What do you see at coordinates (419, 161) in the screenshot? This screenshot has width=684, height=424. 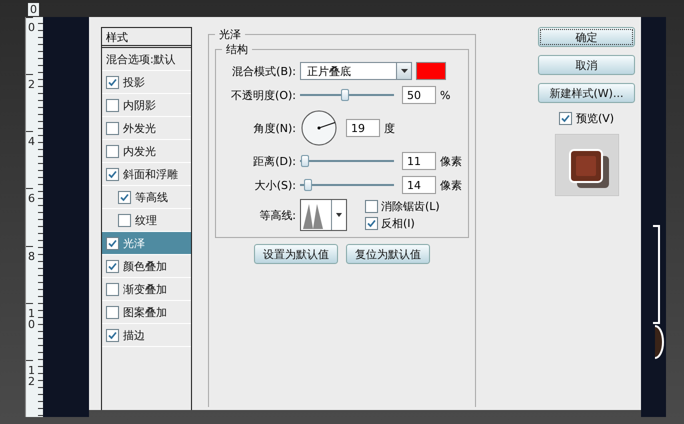 I see `number-field: 11` at bounding box center [419, 161].